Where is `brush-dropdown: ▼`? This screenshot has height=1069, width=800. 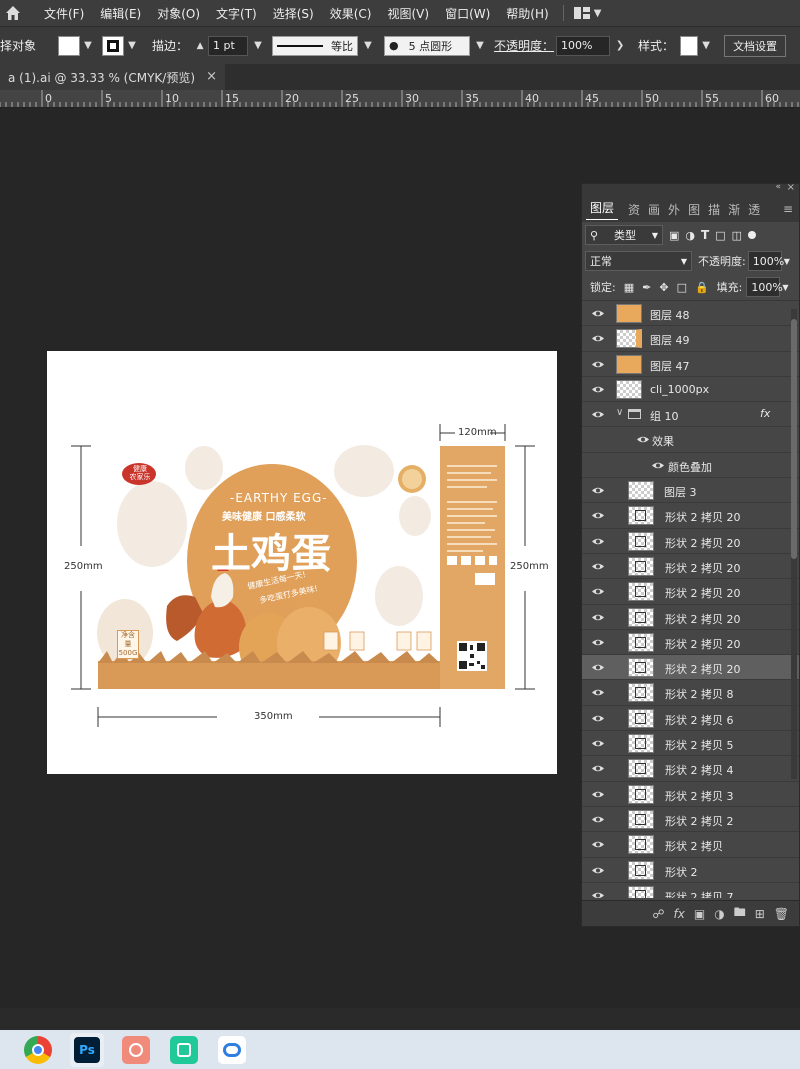 brush-dropdown: ▼ is located at coordinates (480, 46).